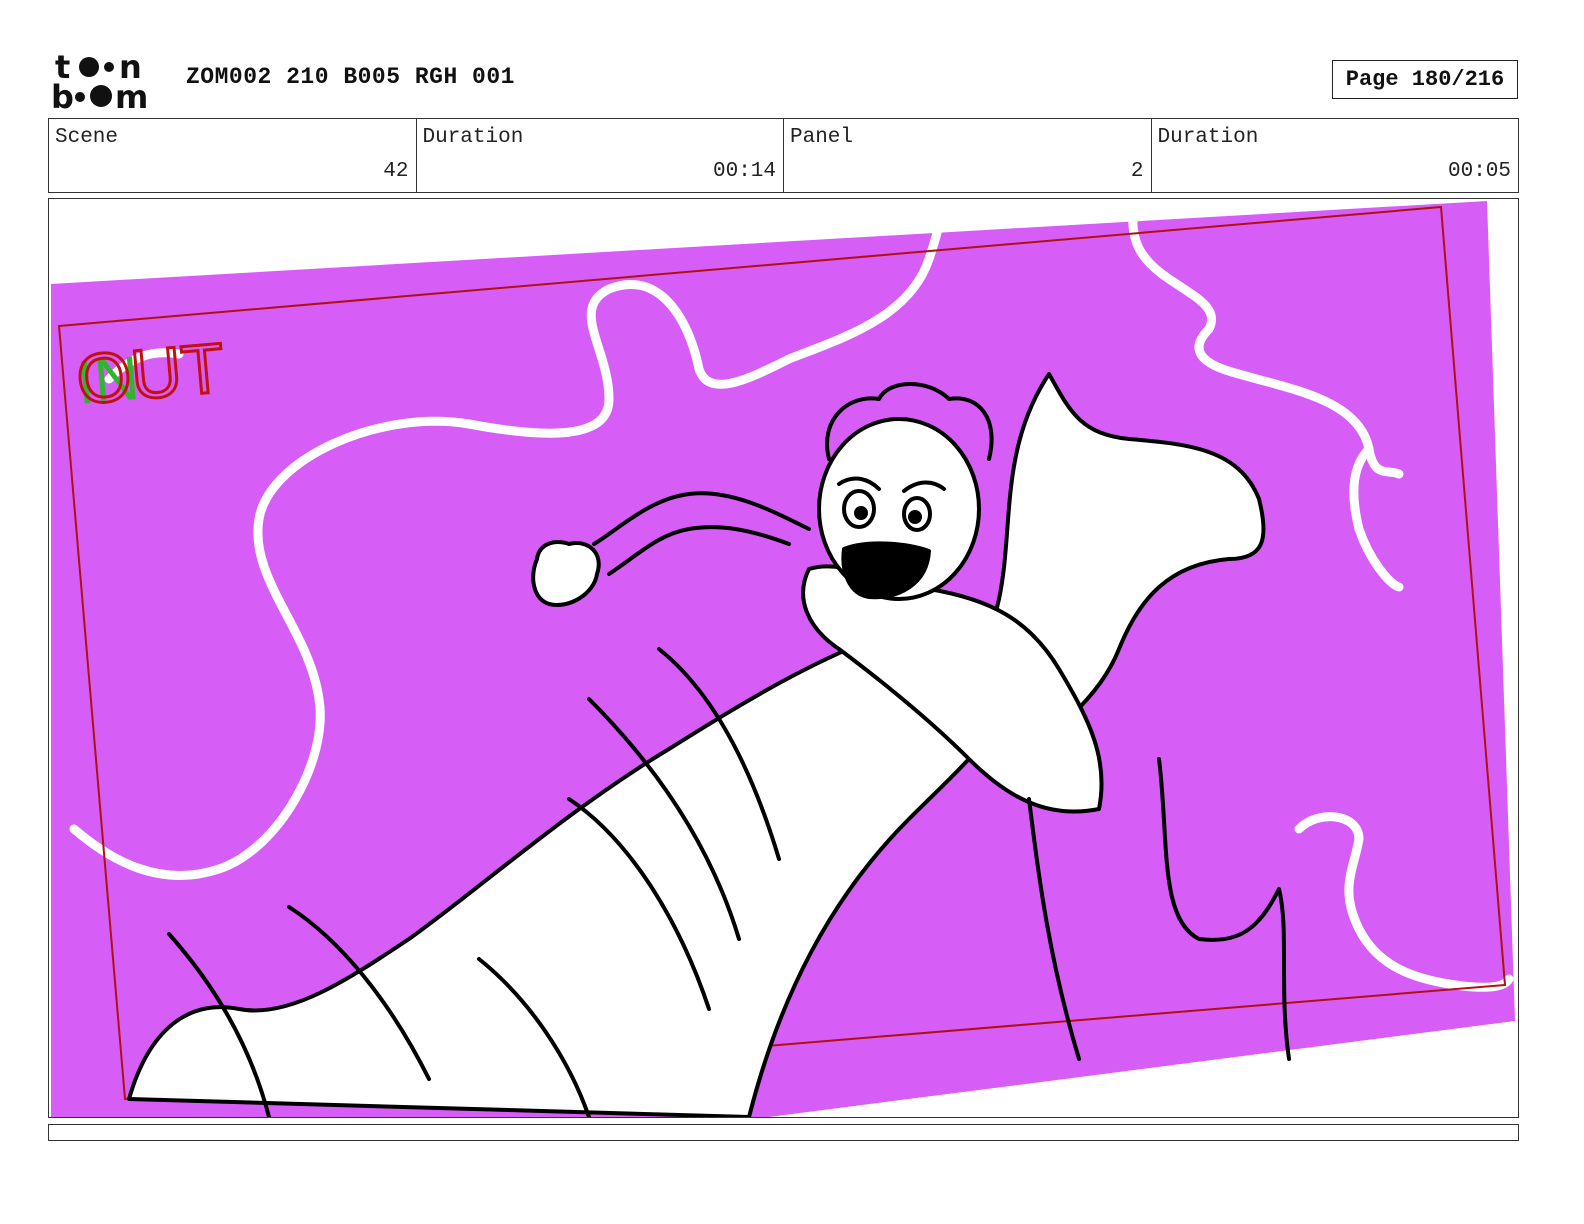 This screenshot has width=1584, height=1224. What do you see at coordinates (783, 1132) in the screenshot?
I see `notes-field` at bounding box center [783, 1132].